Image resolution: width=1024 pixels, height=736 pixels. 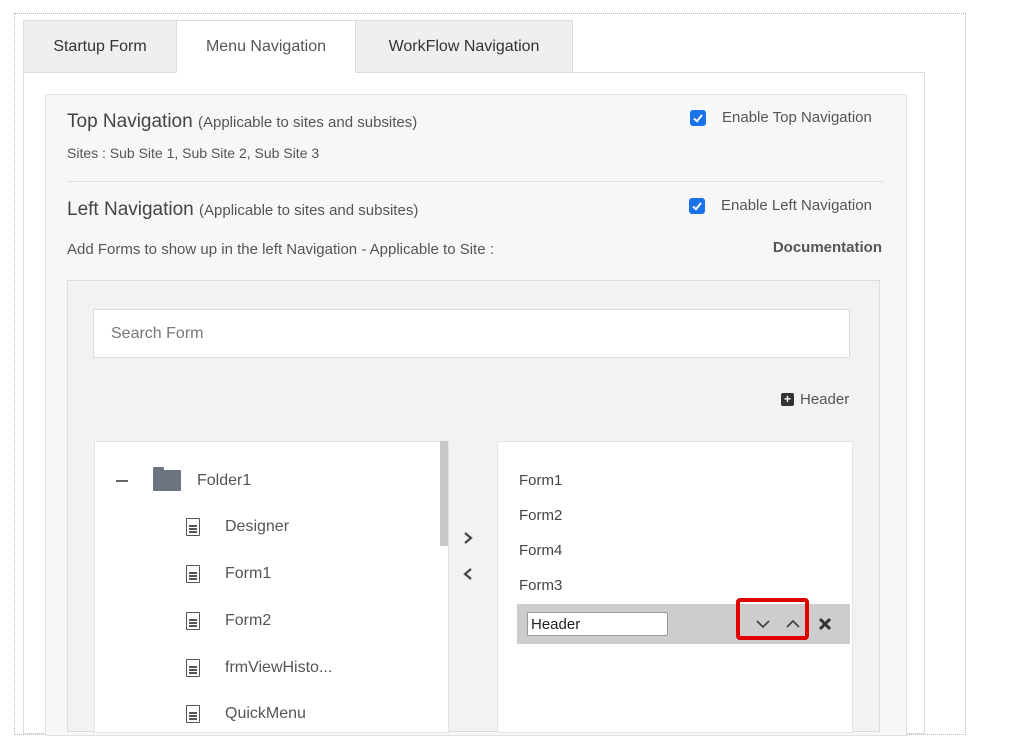 What do you see at coordinates (309, 210) in the screenshot?
I see `left-navigation-note: (Applicable to sites and subsites)` at bounding box center [309, 210].